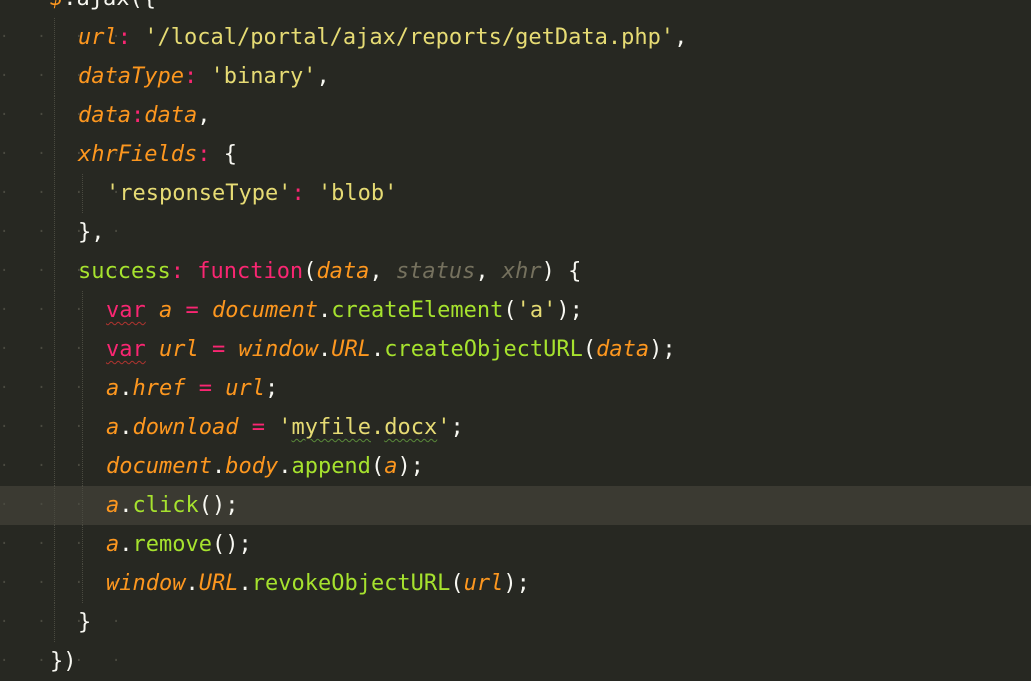 The image size is (1031, 681). Describe the element at coordinates (185, 427) in the screenshot. I see `code-token: download` at that location.